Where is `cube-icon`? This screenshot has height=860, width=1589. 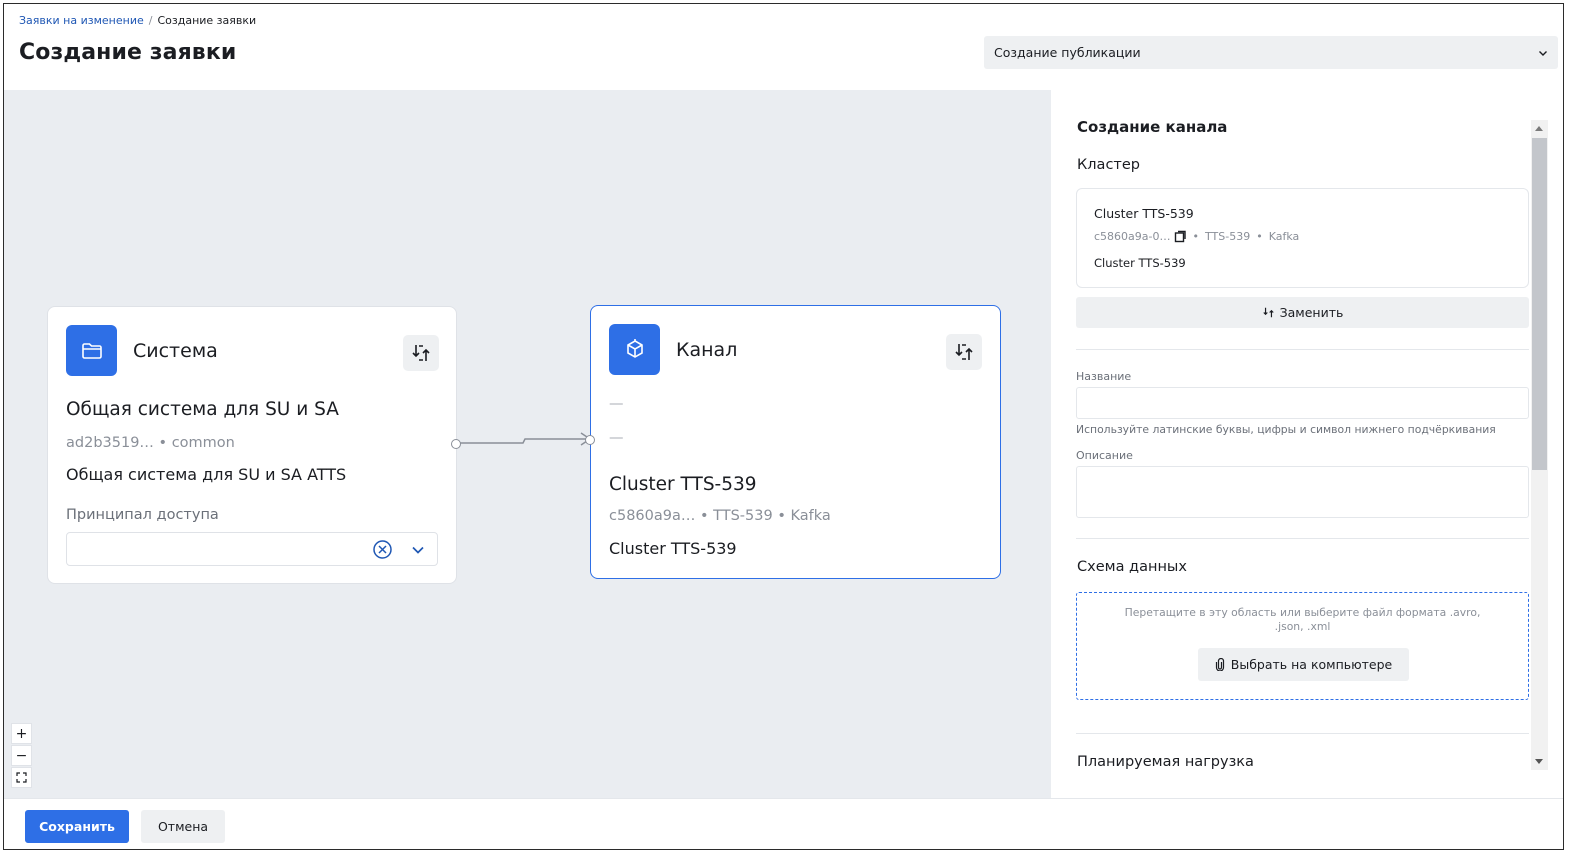
cube-icon is located at coordinates (634, 349).